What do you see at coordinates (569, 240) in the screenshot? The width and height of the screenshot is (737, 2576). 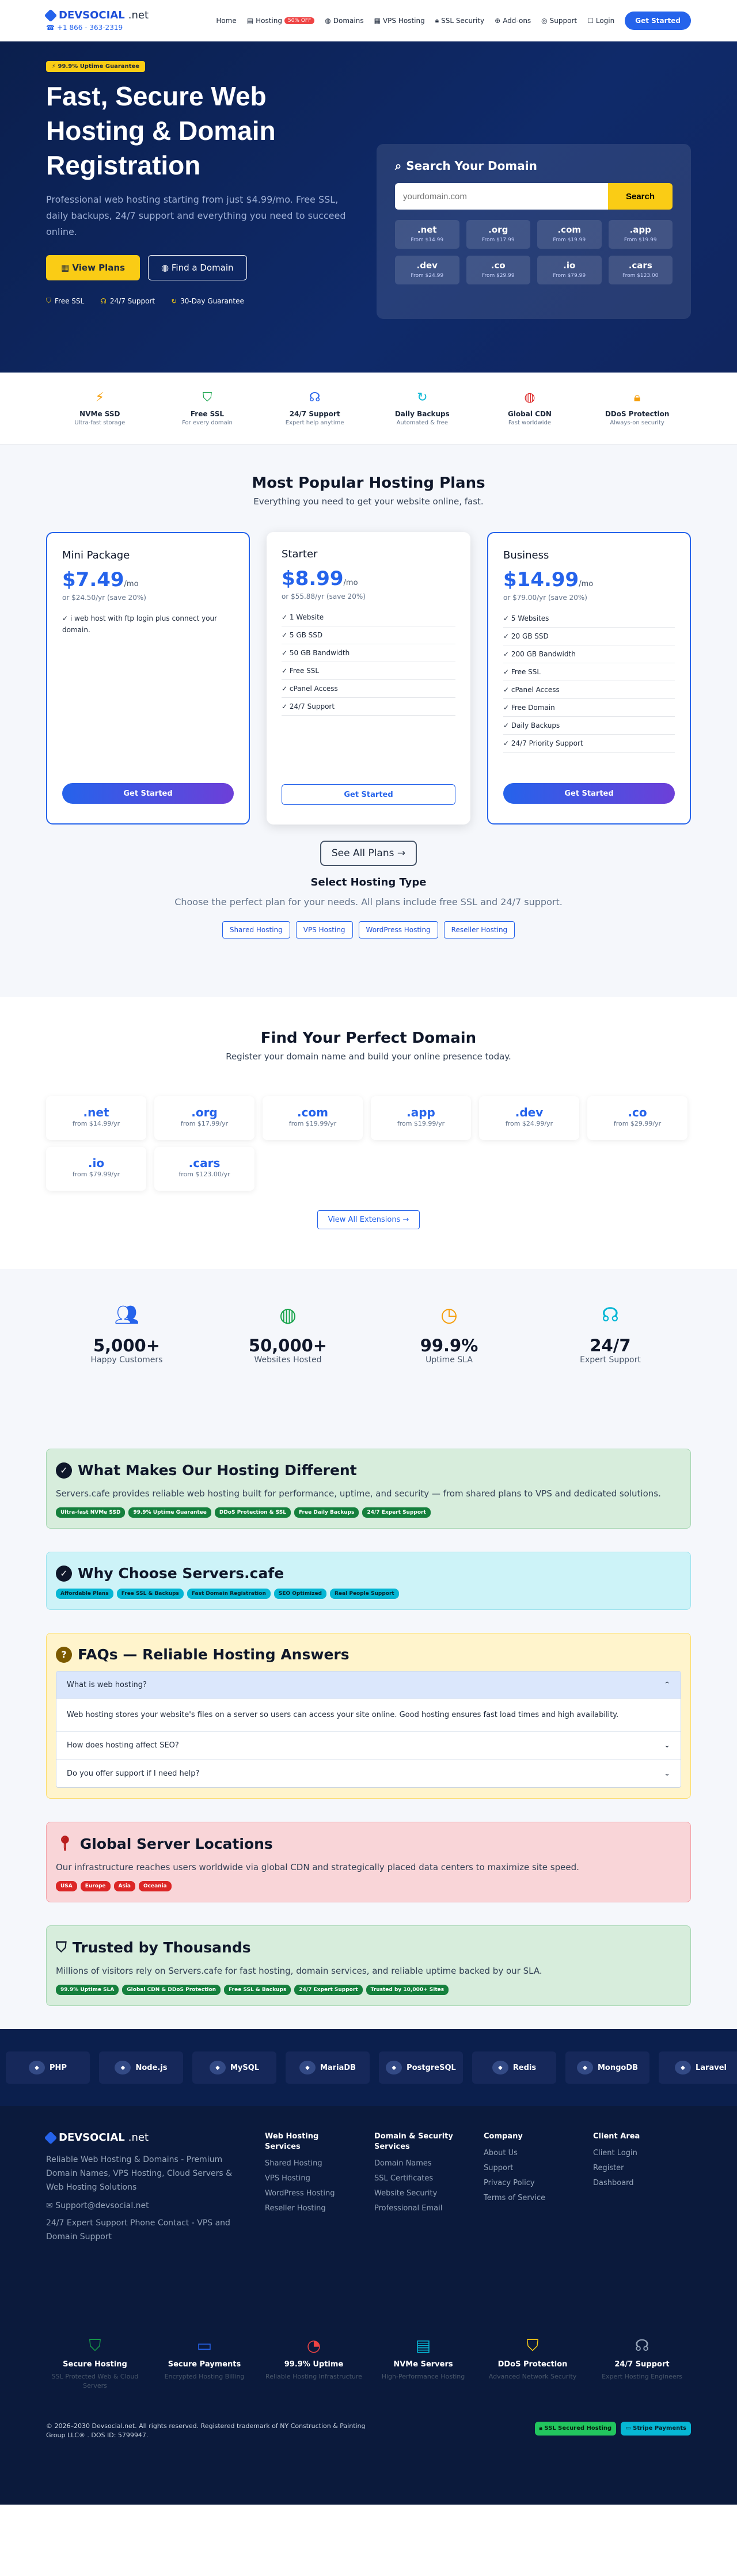 I see `extension-price: From $19.99` at bounding box center [569, 240].